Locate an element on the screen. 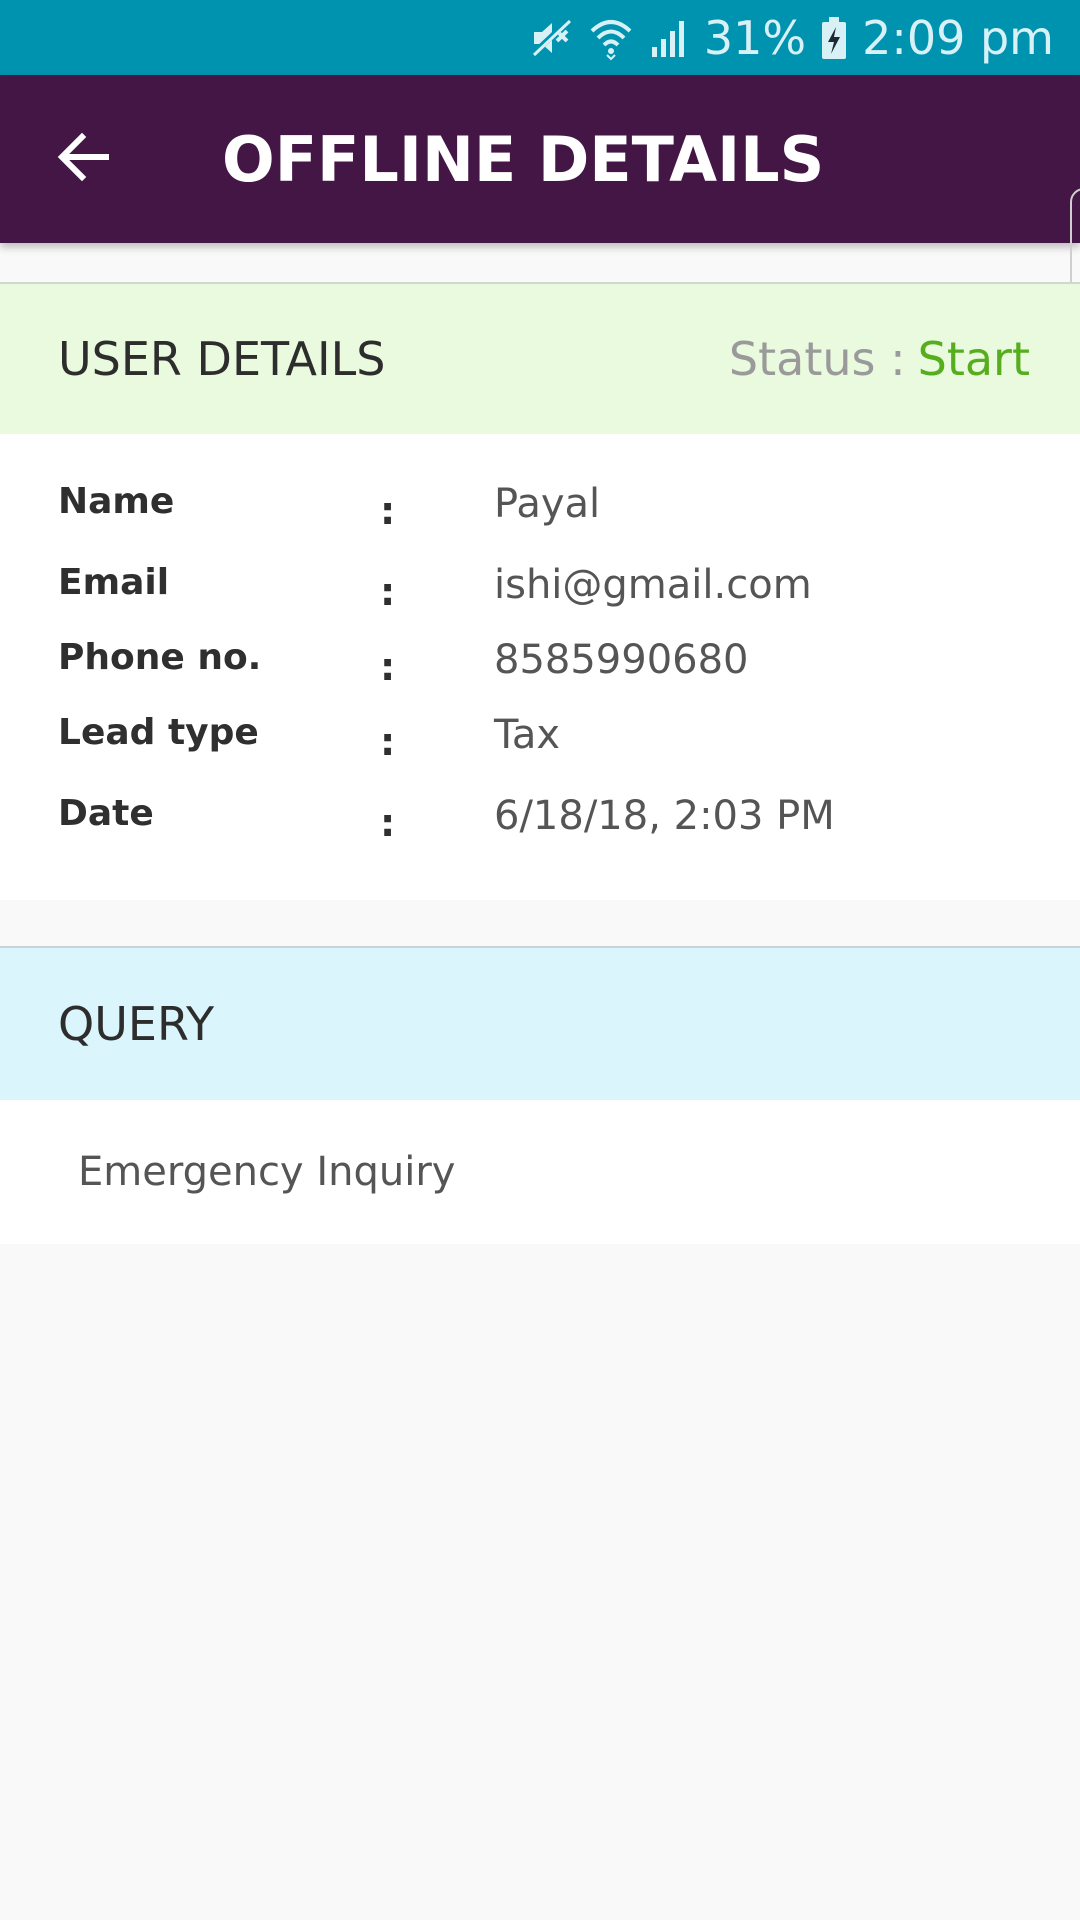 This screenshot has width=1080, height=1920. detail-row-phone: Phone no. : 8585990680 is located at coordinates (540, 667).